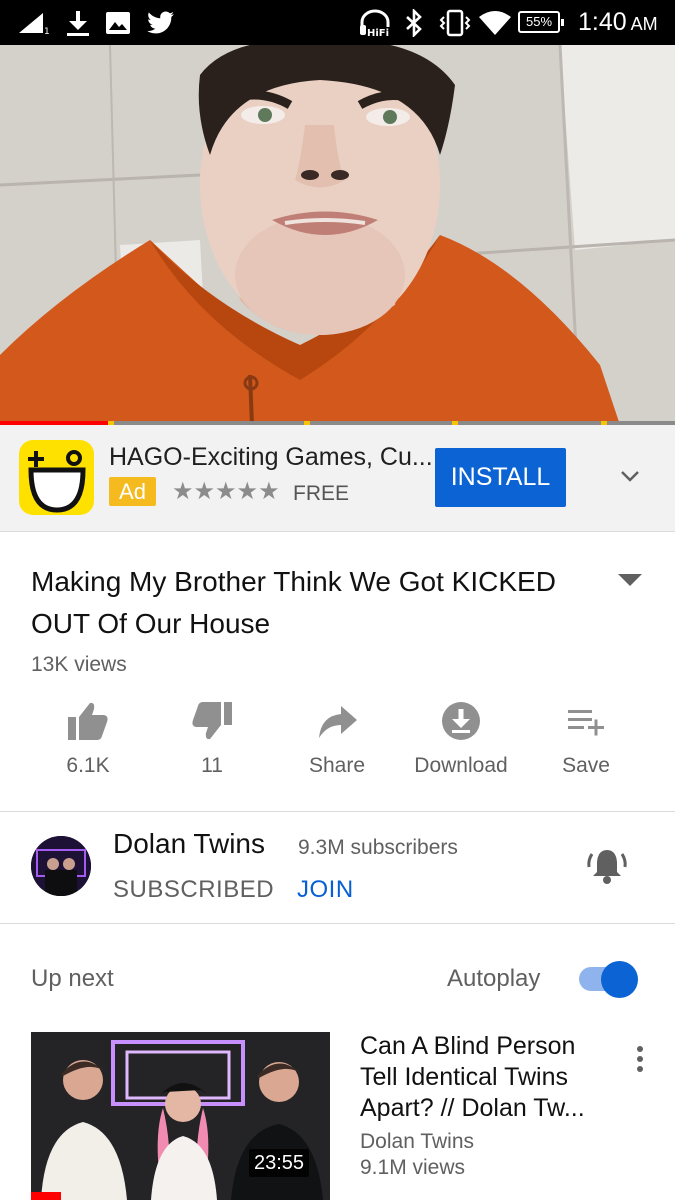 This screenshot has height=1200, width=675. What do you see at coordinates (79, 664) in the screenshot?
I see `view-count: 13K views` at bounding box center [79, 664].